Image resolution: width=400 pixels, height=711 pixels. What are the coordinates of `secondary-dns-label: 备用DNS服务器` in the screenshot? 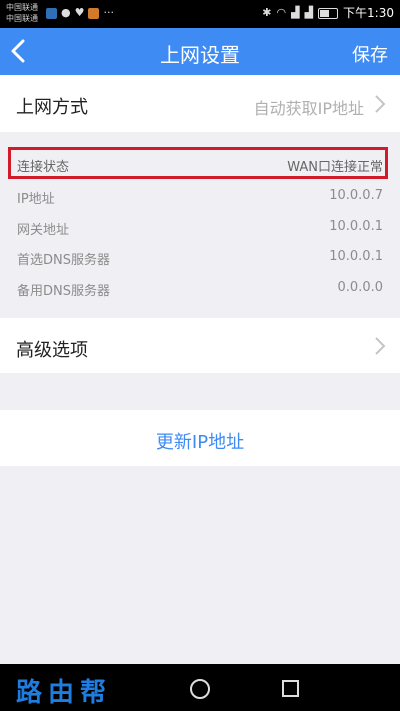 It's located at (63, 291).